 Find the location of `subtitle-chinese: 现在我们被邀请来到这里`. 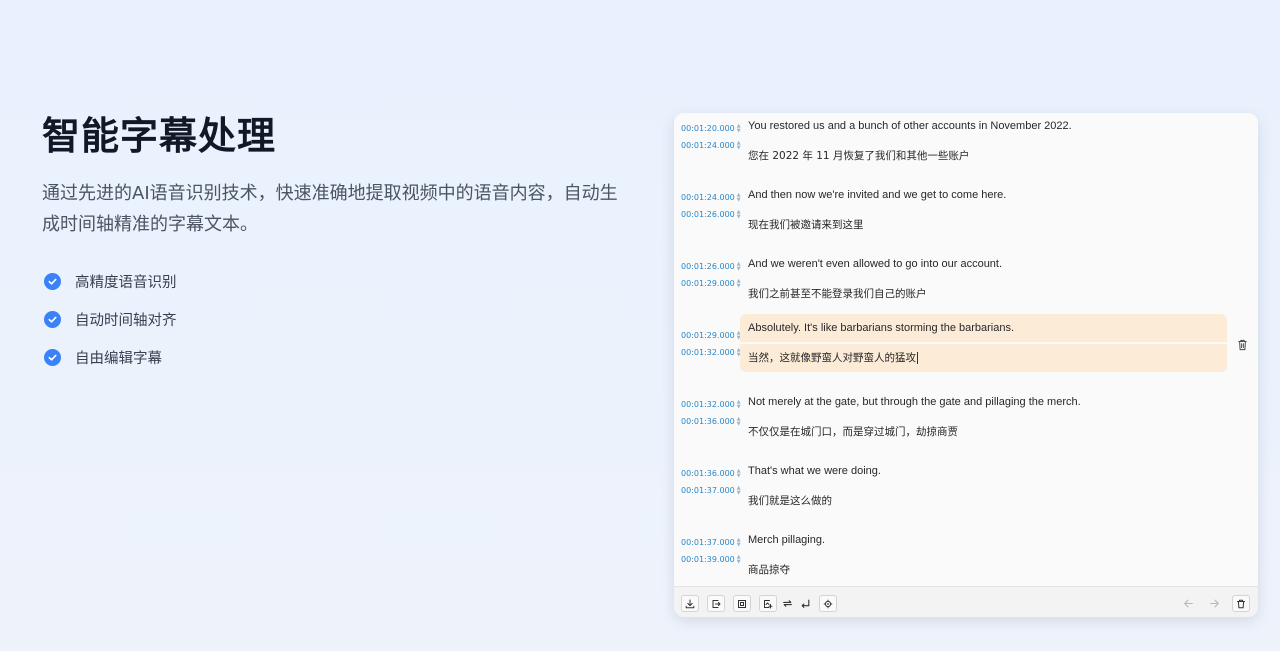

subtitle-chinese: 现在我们被邀请来到这里 is located at coordinates (806, 224).